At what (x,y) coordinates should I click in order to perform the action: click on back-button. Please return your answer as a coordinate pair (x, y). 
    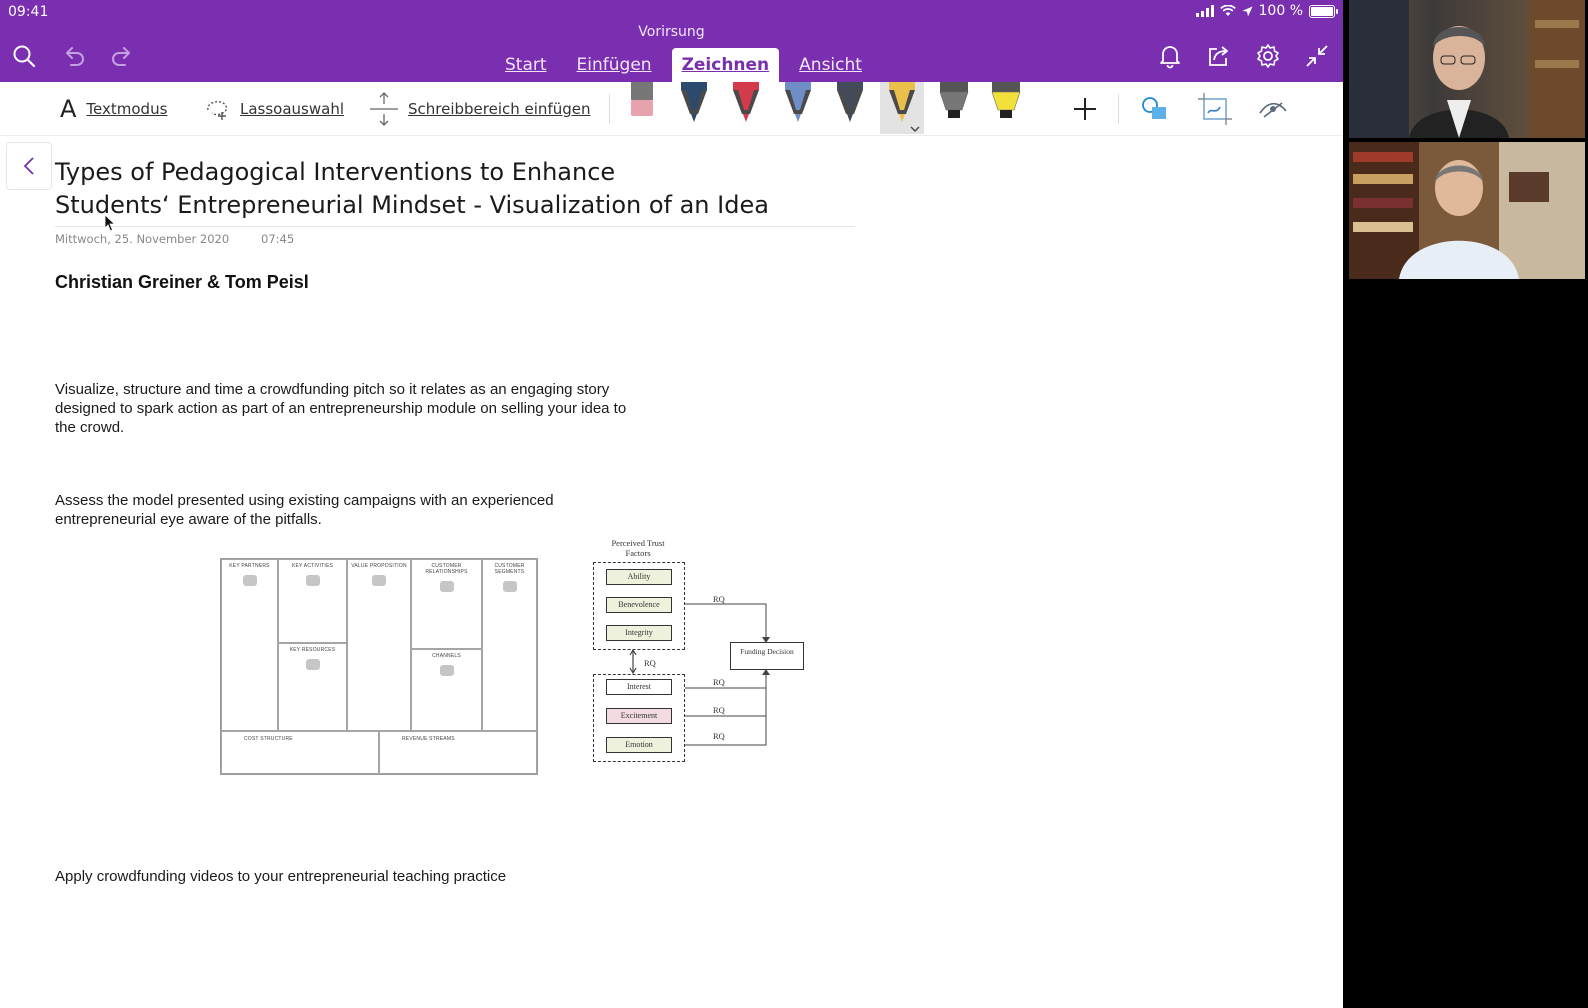
    Looking at the image, I should click on (29, 166).